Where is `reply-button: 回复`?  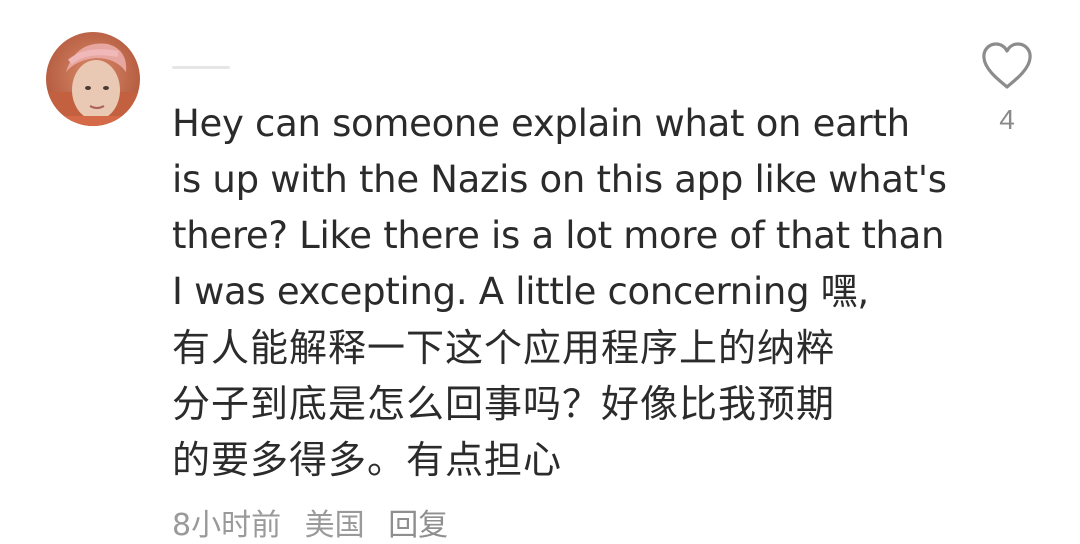
reply-button: 回复 is located at coordinates (418, 525).